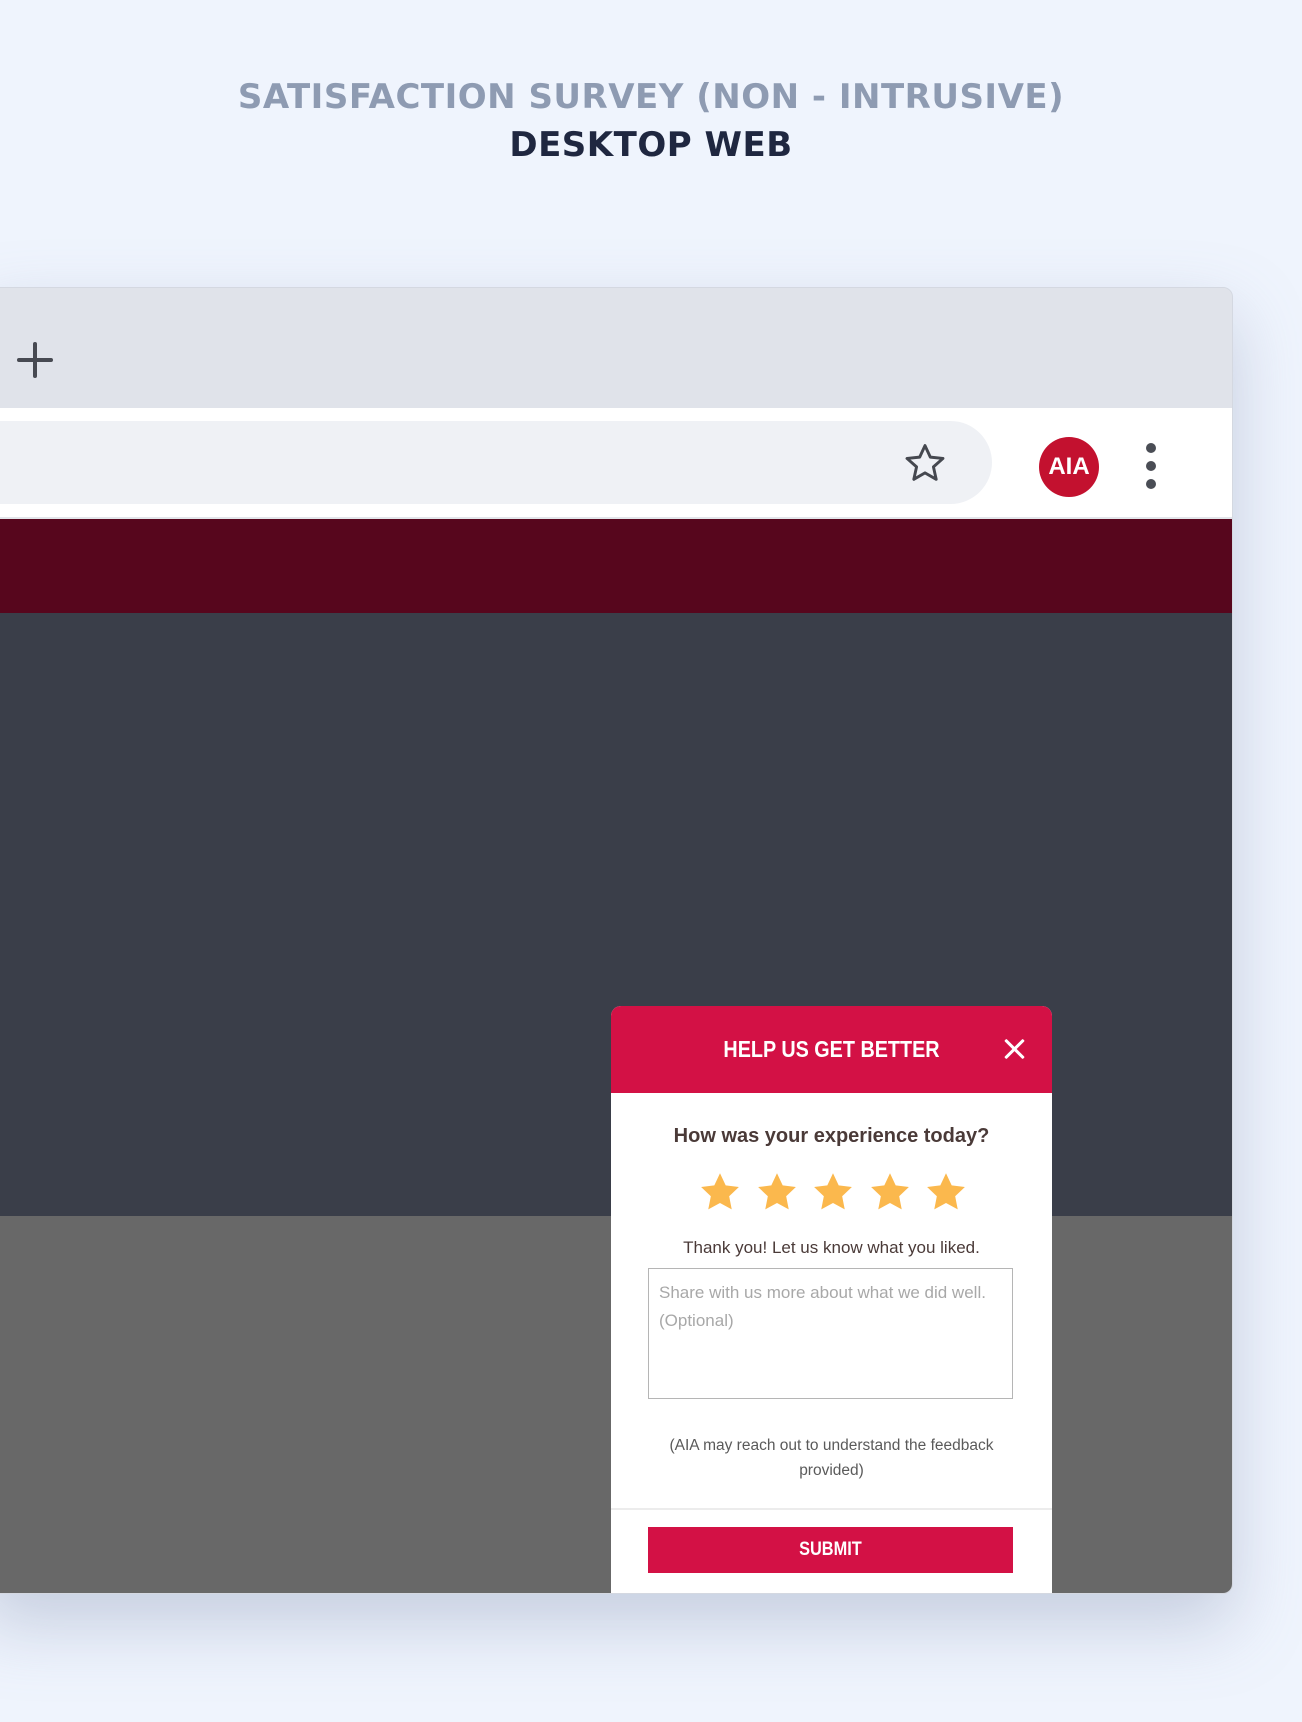  What do you see at coordinates (616, 566) in the screenshot?
I see `site-header-bar` at bounding box center [616, 566].